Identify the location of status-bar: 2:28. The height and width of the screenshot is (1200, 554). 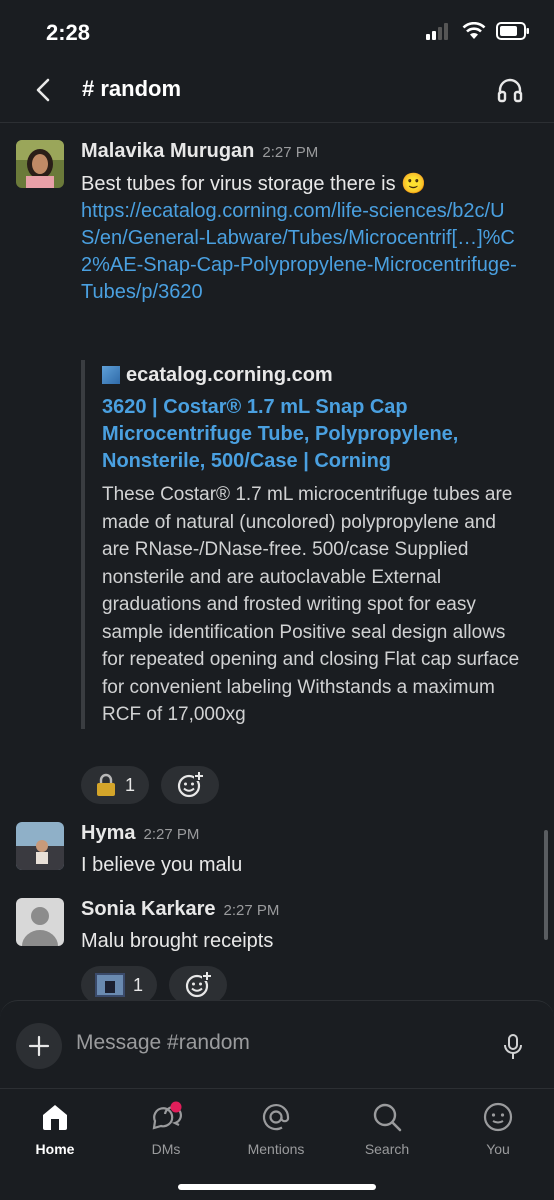
(277, 32).